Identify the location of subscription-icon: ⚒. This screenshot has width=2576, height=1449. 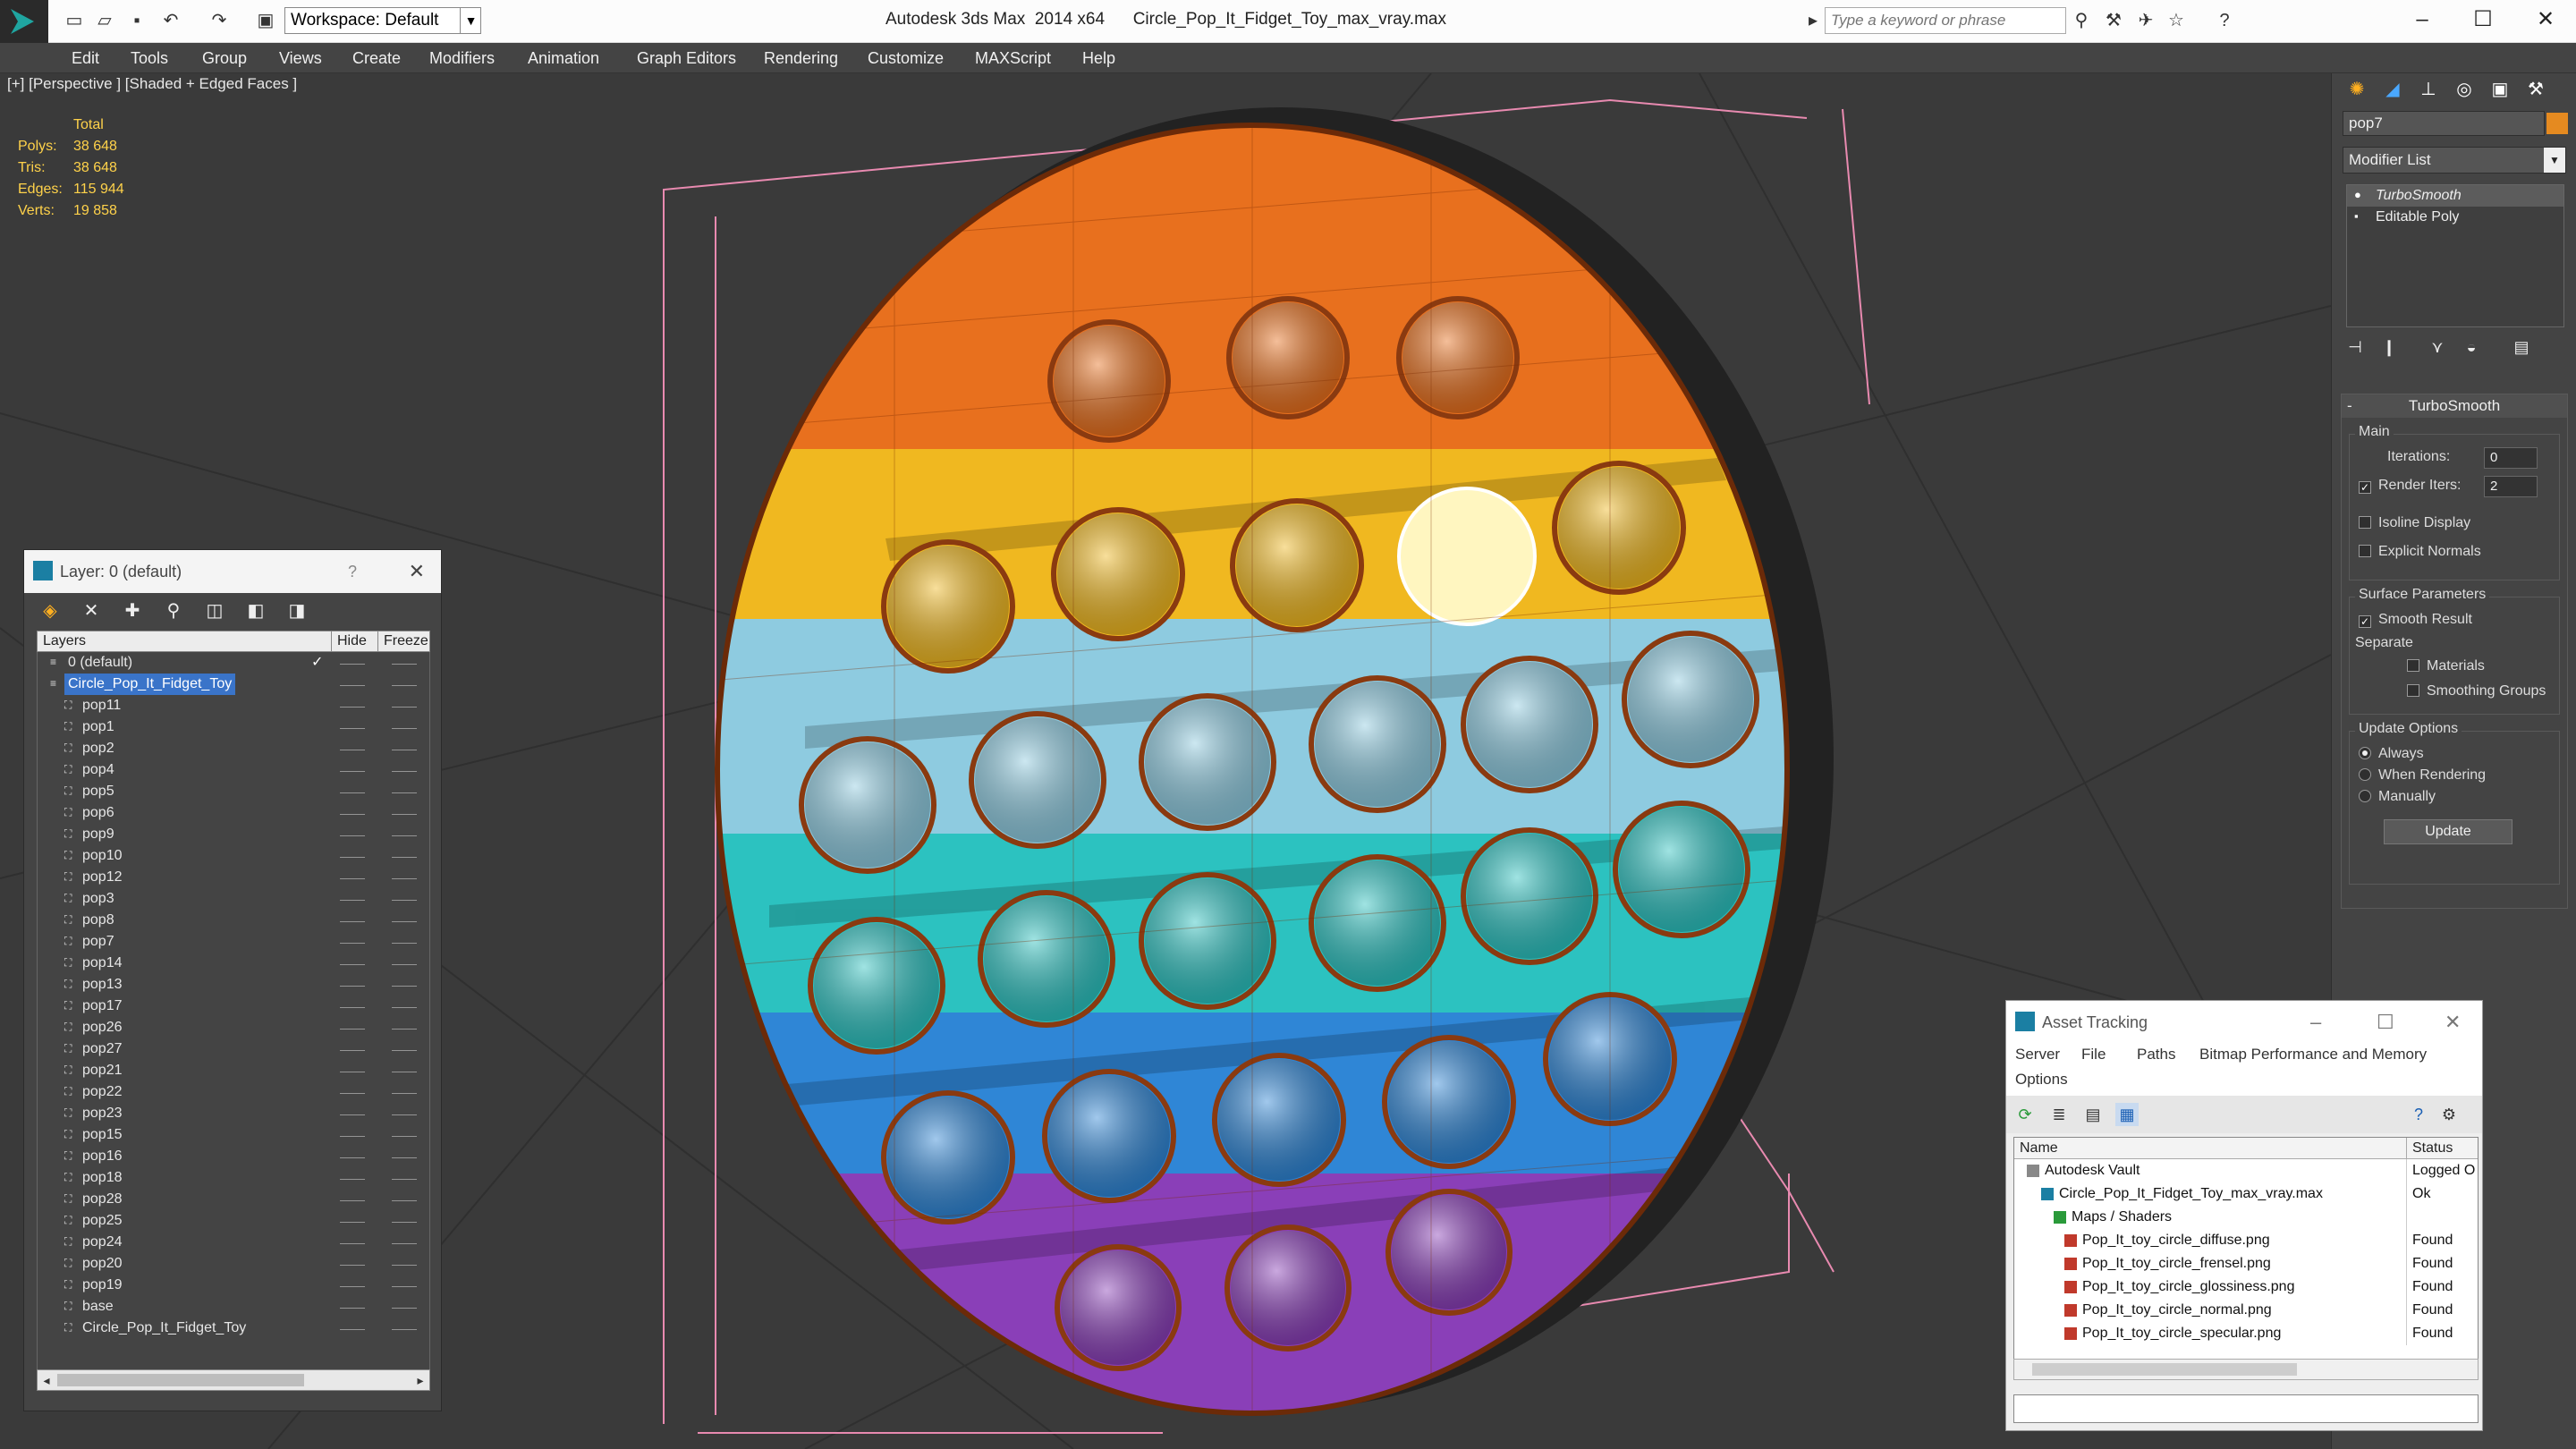
(2113, 20).